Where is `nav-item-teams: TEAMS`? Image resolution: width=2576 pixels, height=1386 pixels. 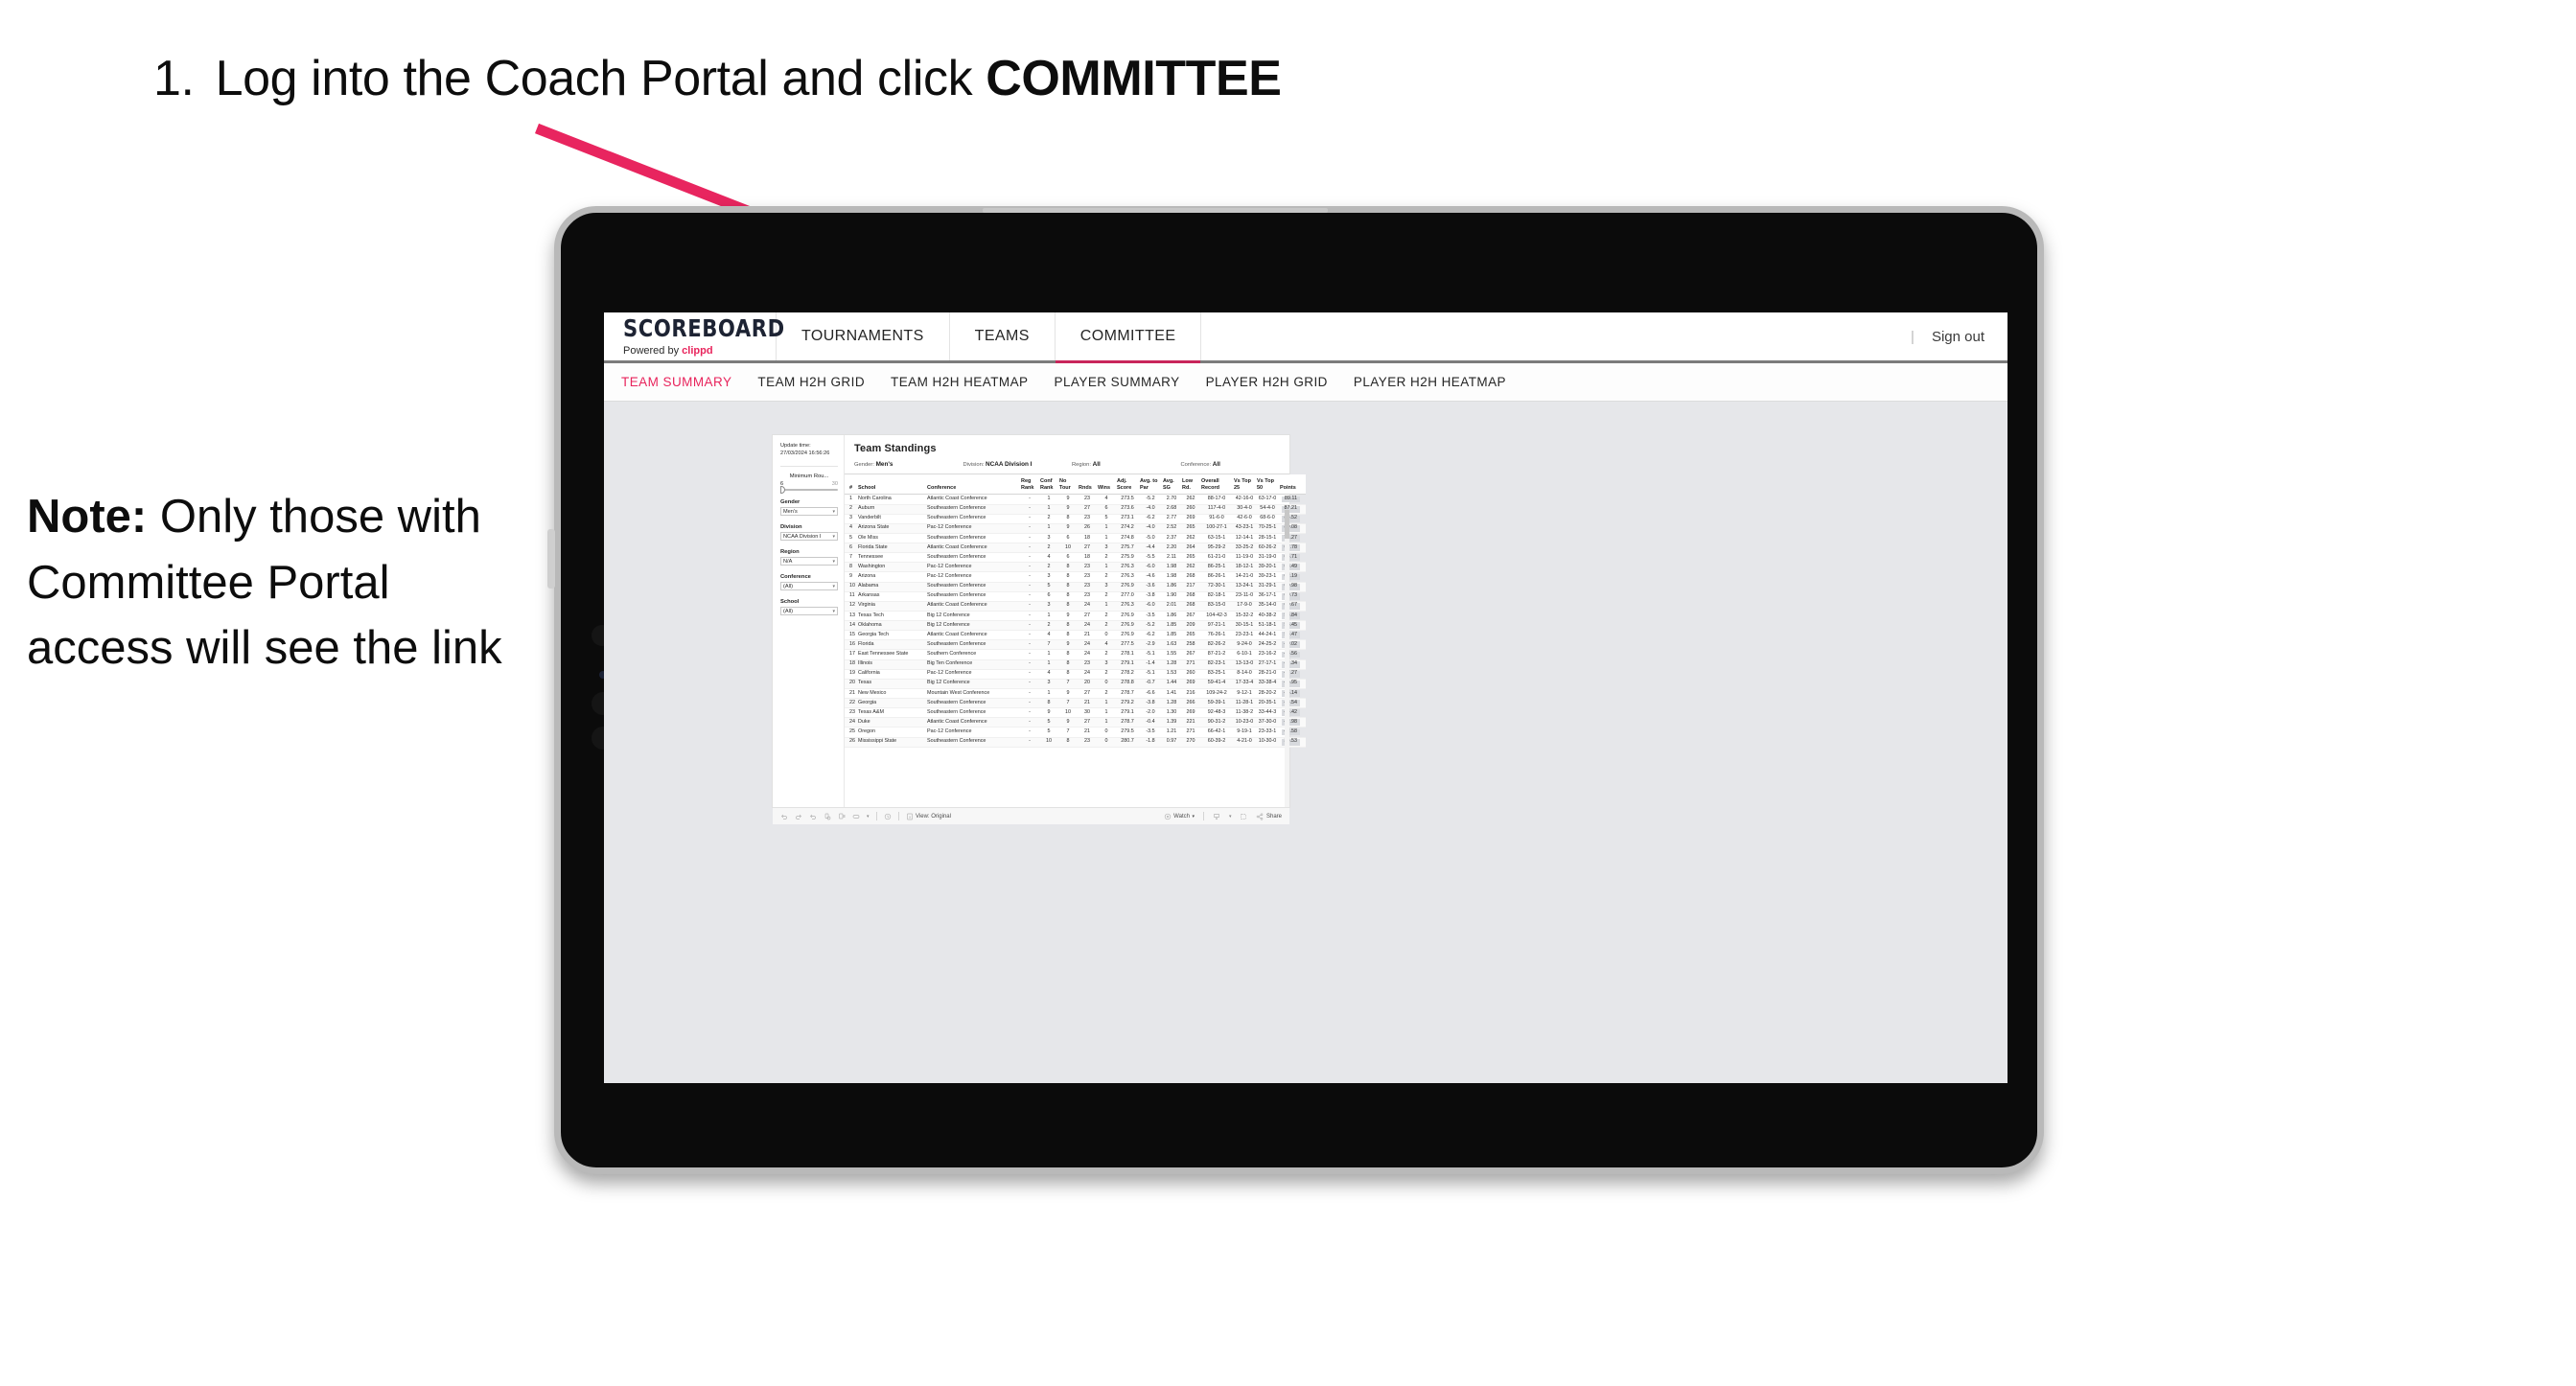 nav-item-teams: TEAMS is located at coordinates (1003, 336).